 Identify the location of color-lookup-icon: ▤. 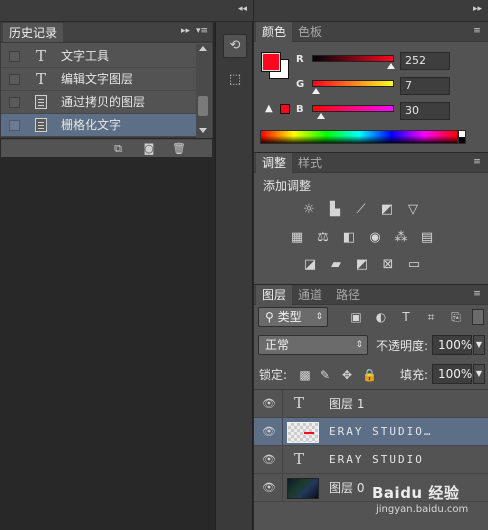
(427, 238).